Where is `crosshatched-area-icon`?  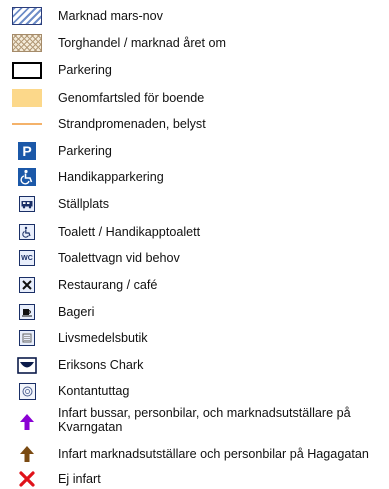
crosshatched-area-icon is located at coordinates (27, 43).